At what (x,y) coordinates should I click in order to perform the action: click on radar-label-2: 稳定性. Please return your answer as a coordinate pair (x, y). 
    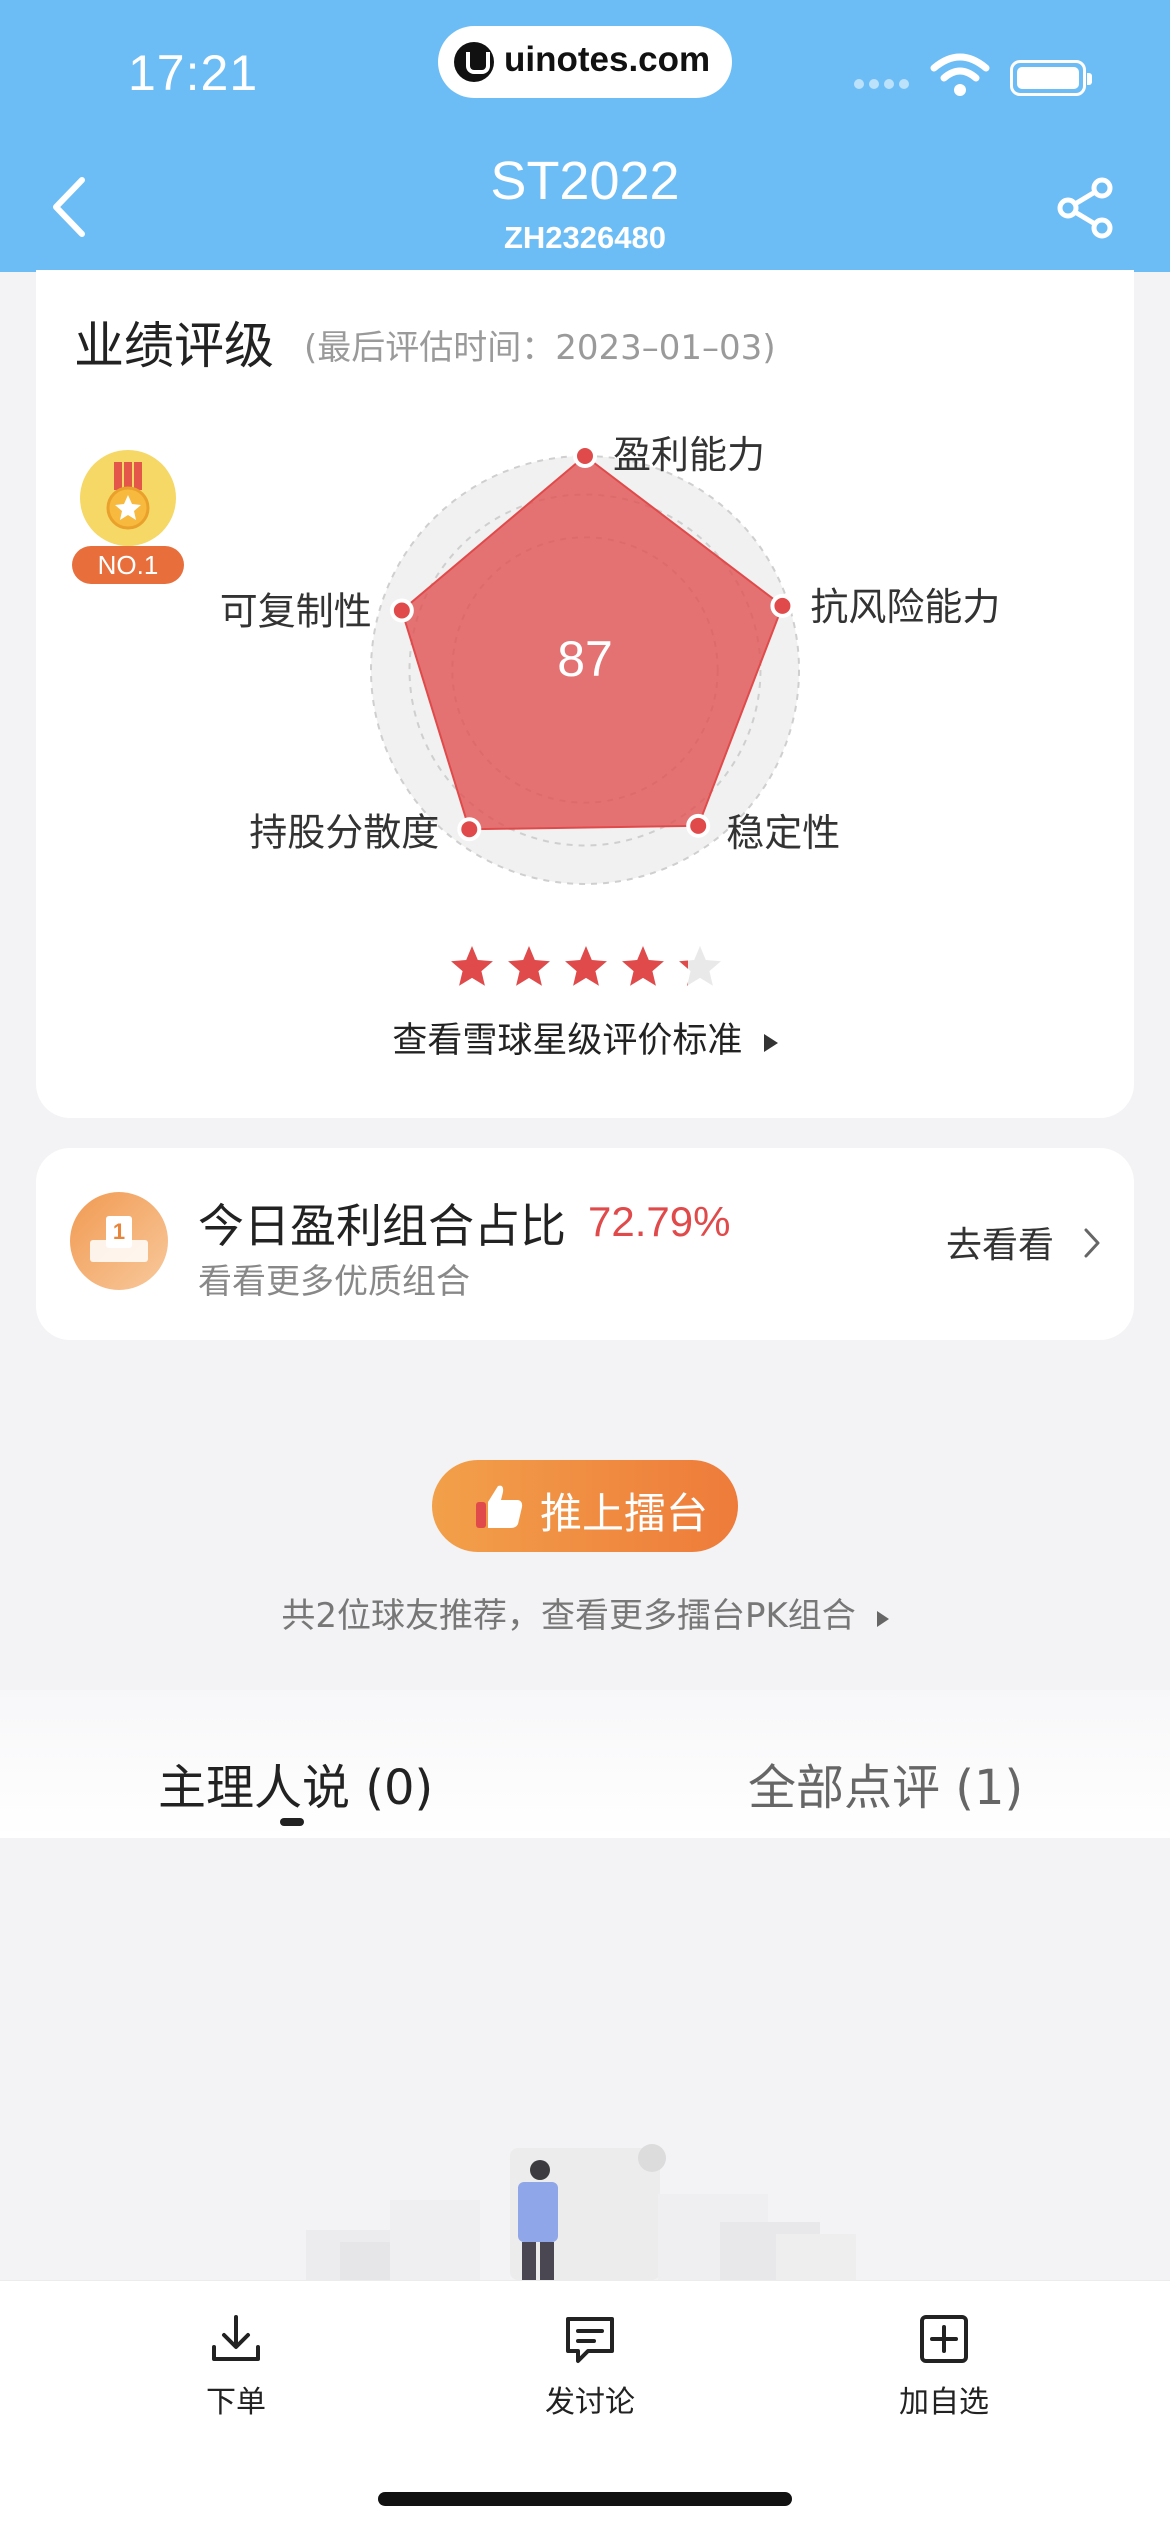
    Looking at the image, I should click on (783, 833).